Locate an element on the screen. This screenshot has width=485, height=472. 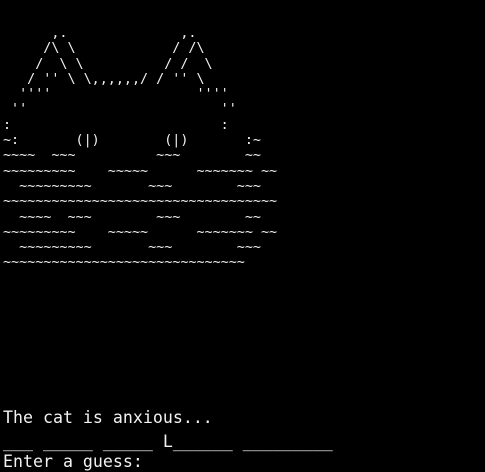
art-line: '''' '''' is located at coordinates (116, 95).